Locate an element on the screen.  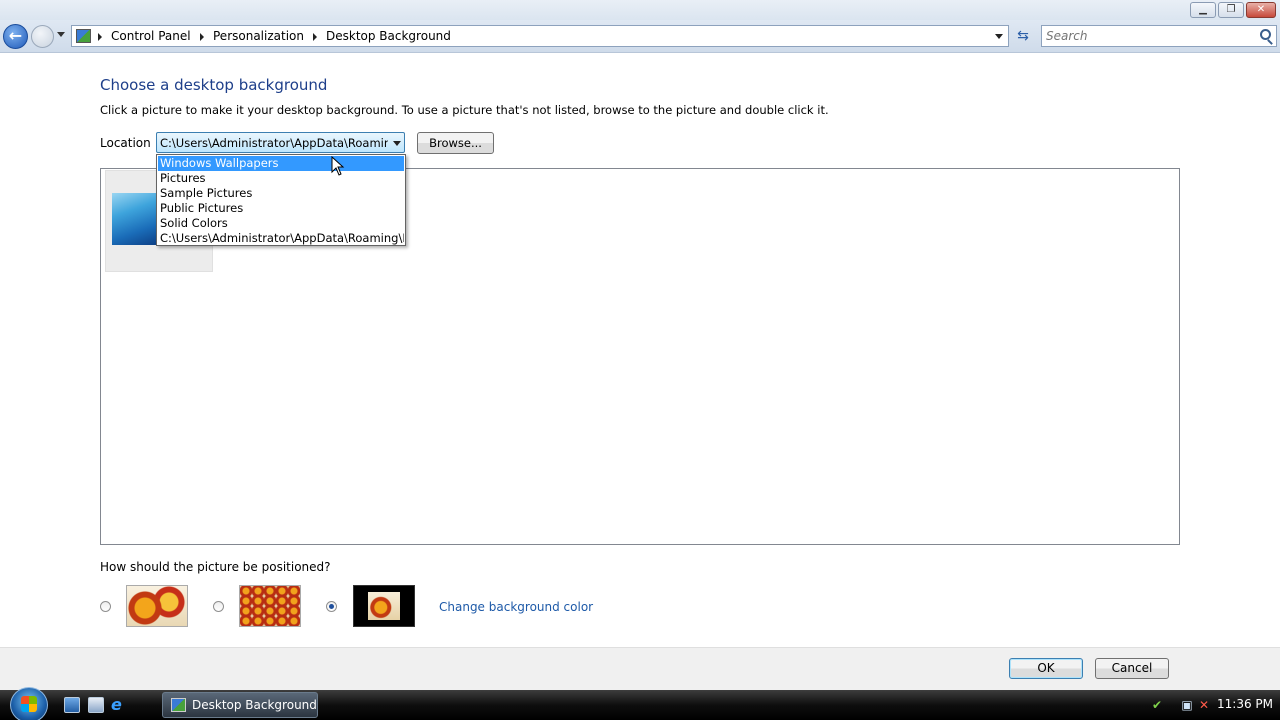
taskbar-button-label: Desktop Background is located at coordinates (254, 705).